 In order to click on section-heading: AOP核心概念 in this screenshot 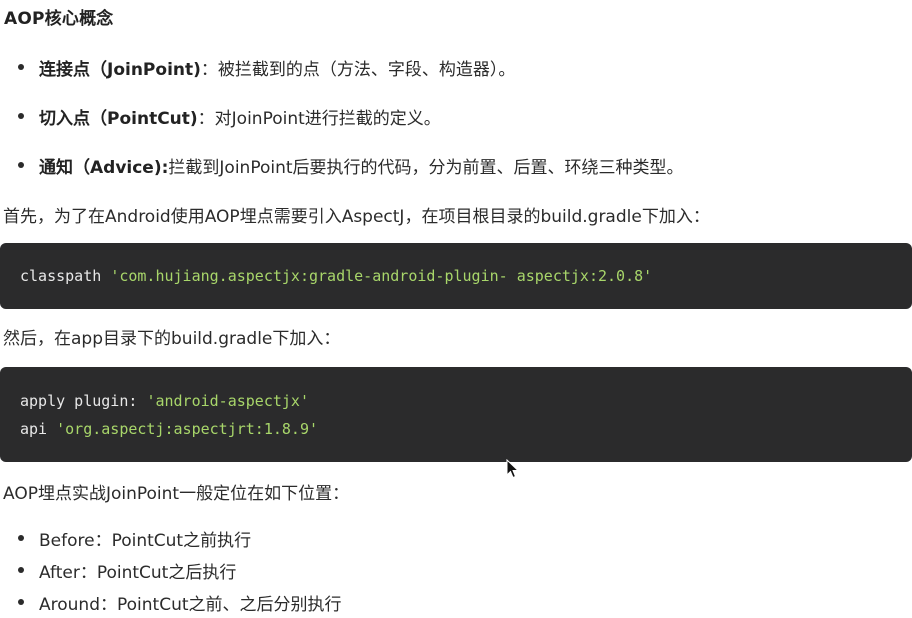, I will do `click(59, 19)`.